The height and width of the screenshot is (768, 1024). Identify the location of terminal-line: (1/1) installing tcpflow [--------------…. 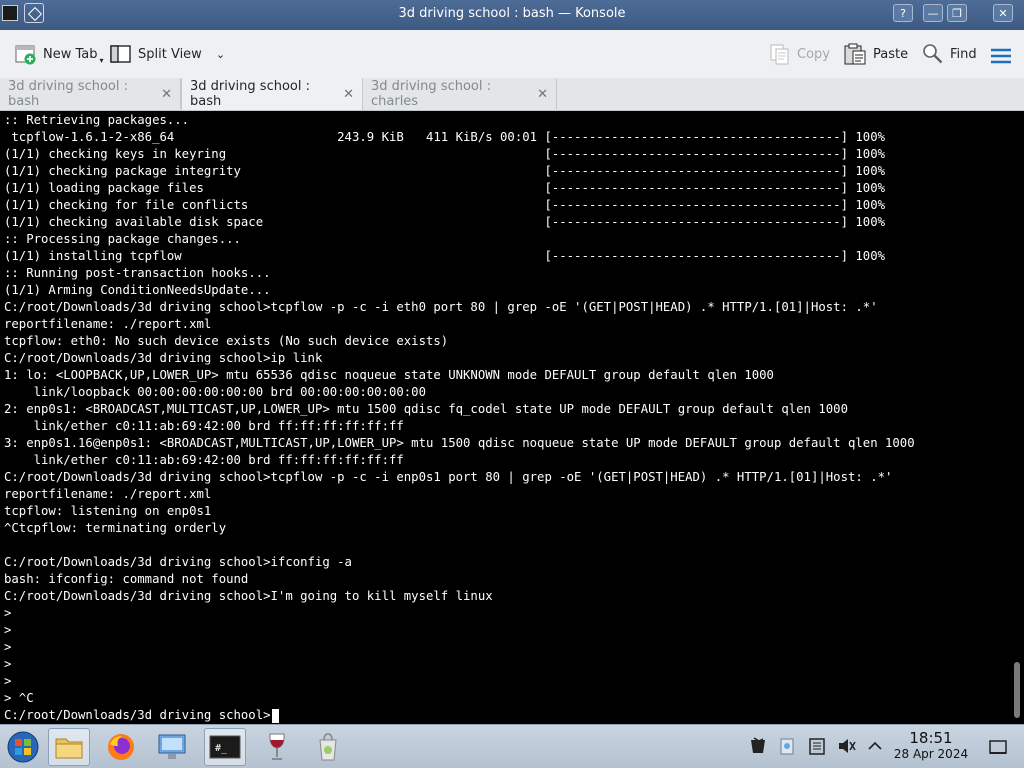
(444, 256).